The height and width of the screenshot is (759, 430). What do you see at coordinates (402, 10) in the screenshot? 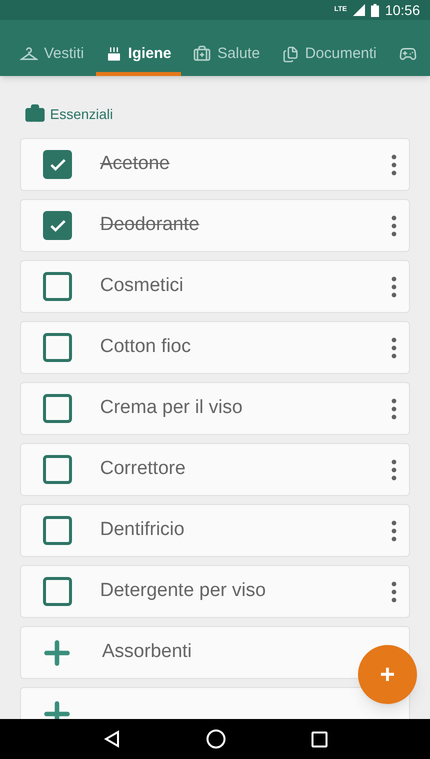
I see `clock: 10:56` at bounding box center [402, 10].